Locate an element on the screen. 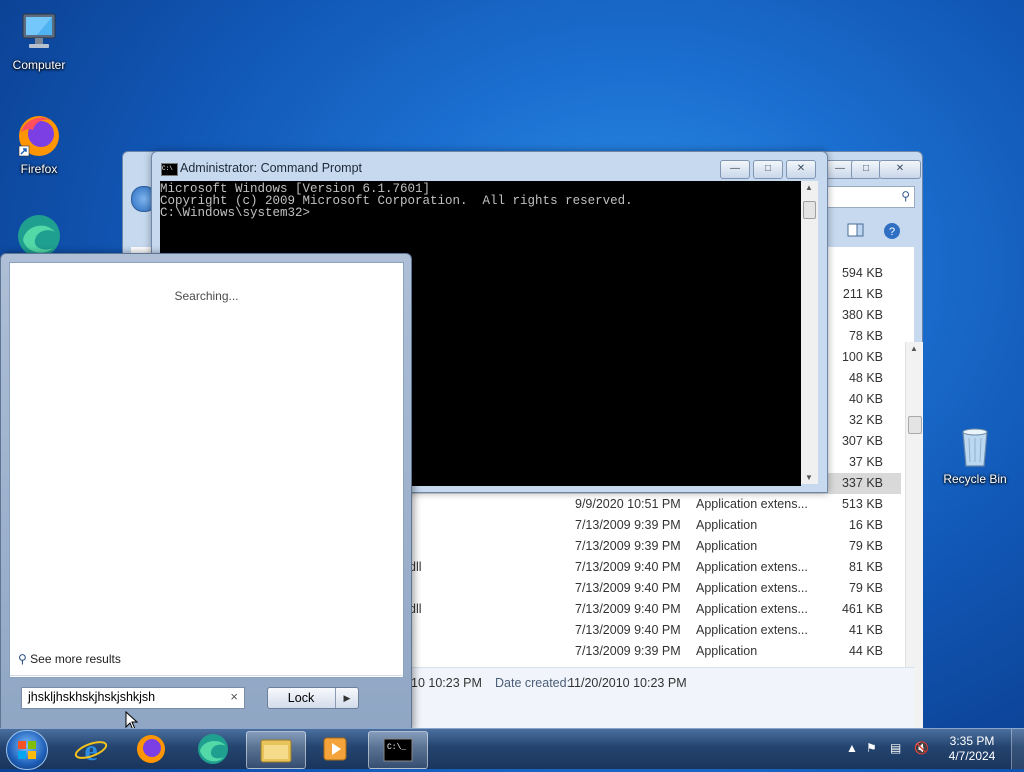 The width and height of the screenshot is (1024, 772). start-search-input: jhskljhskhskjhskjshkjsh × is located at coordinates (133, 698).